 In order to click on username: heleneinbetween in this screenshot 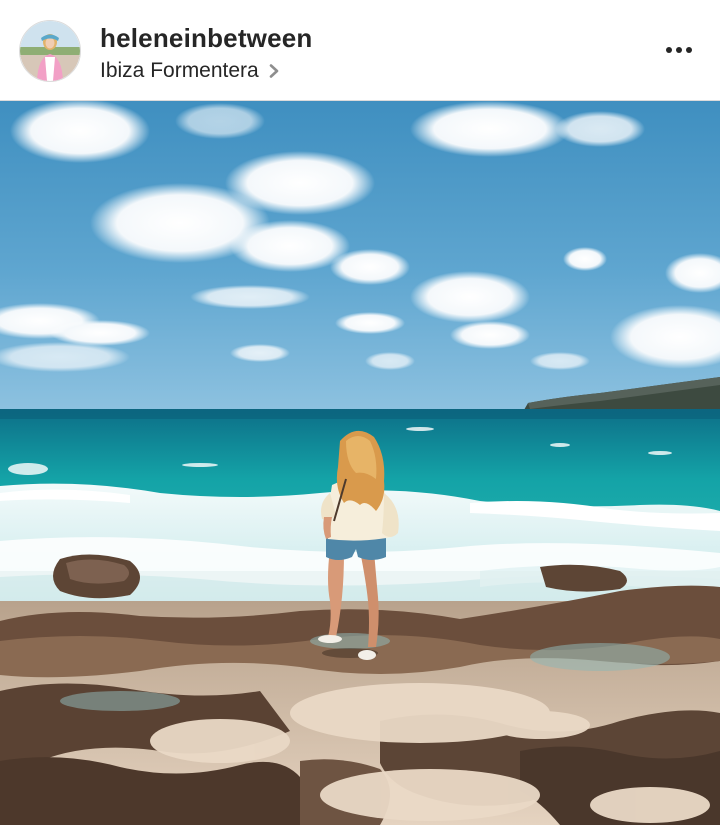, I will do `click(206, 38)`.